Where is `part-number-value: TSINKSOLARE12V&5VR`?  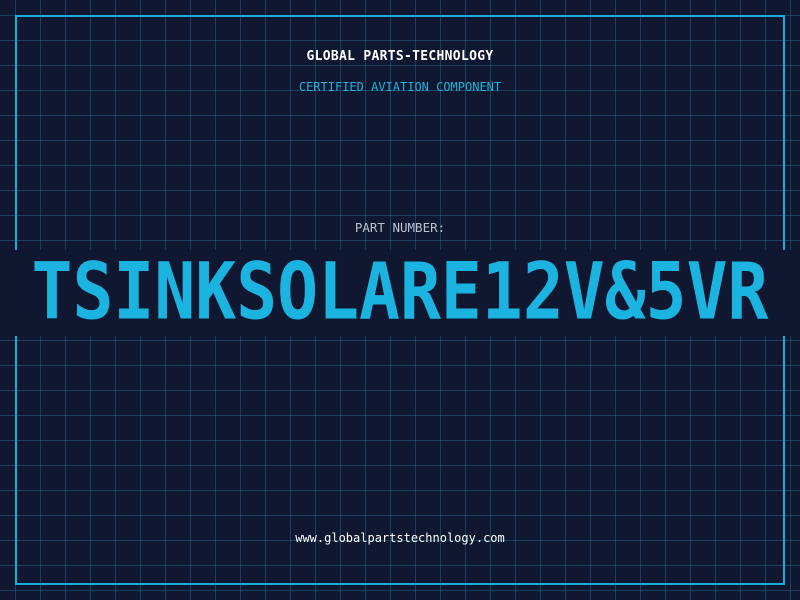
part-number-value: TSINKSOLARE12V&5VR is located at coordinates (400, 293).